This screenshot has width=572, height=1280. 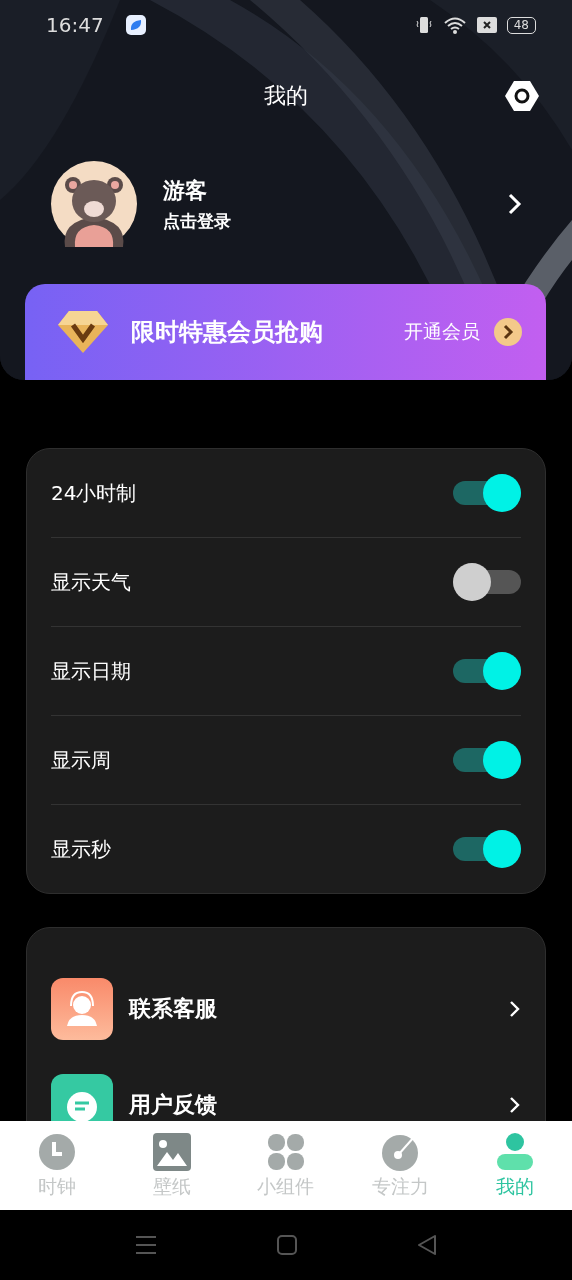 I want to click on sim-icon, so click(x=486, y=25).